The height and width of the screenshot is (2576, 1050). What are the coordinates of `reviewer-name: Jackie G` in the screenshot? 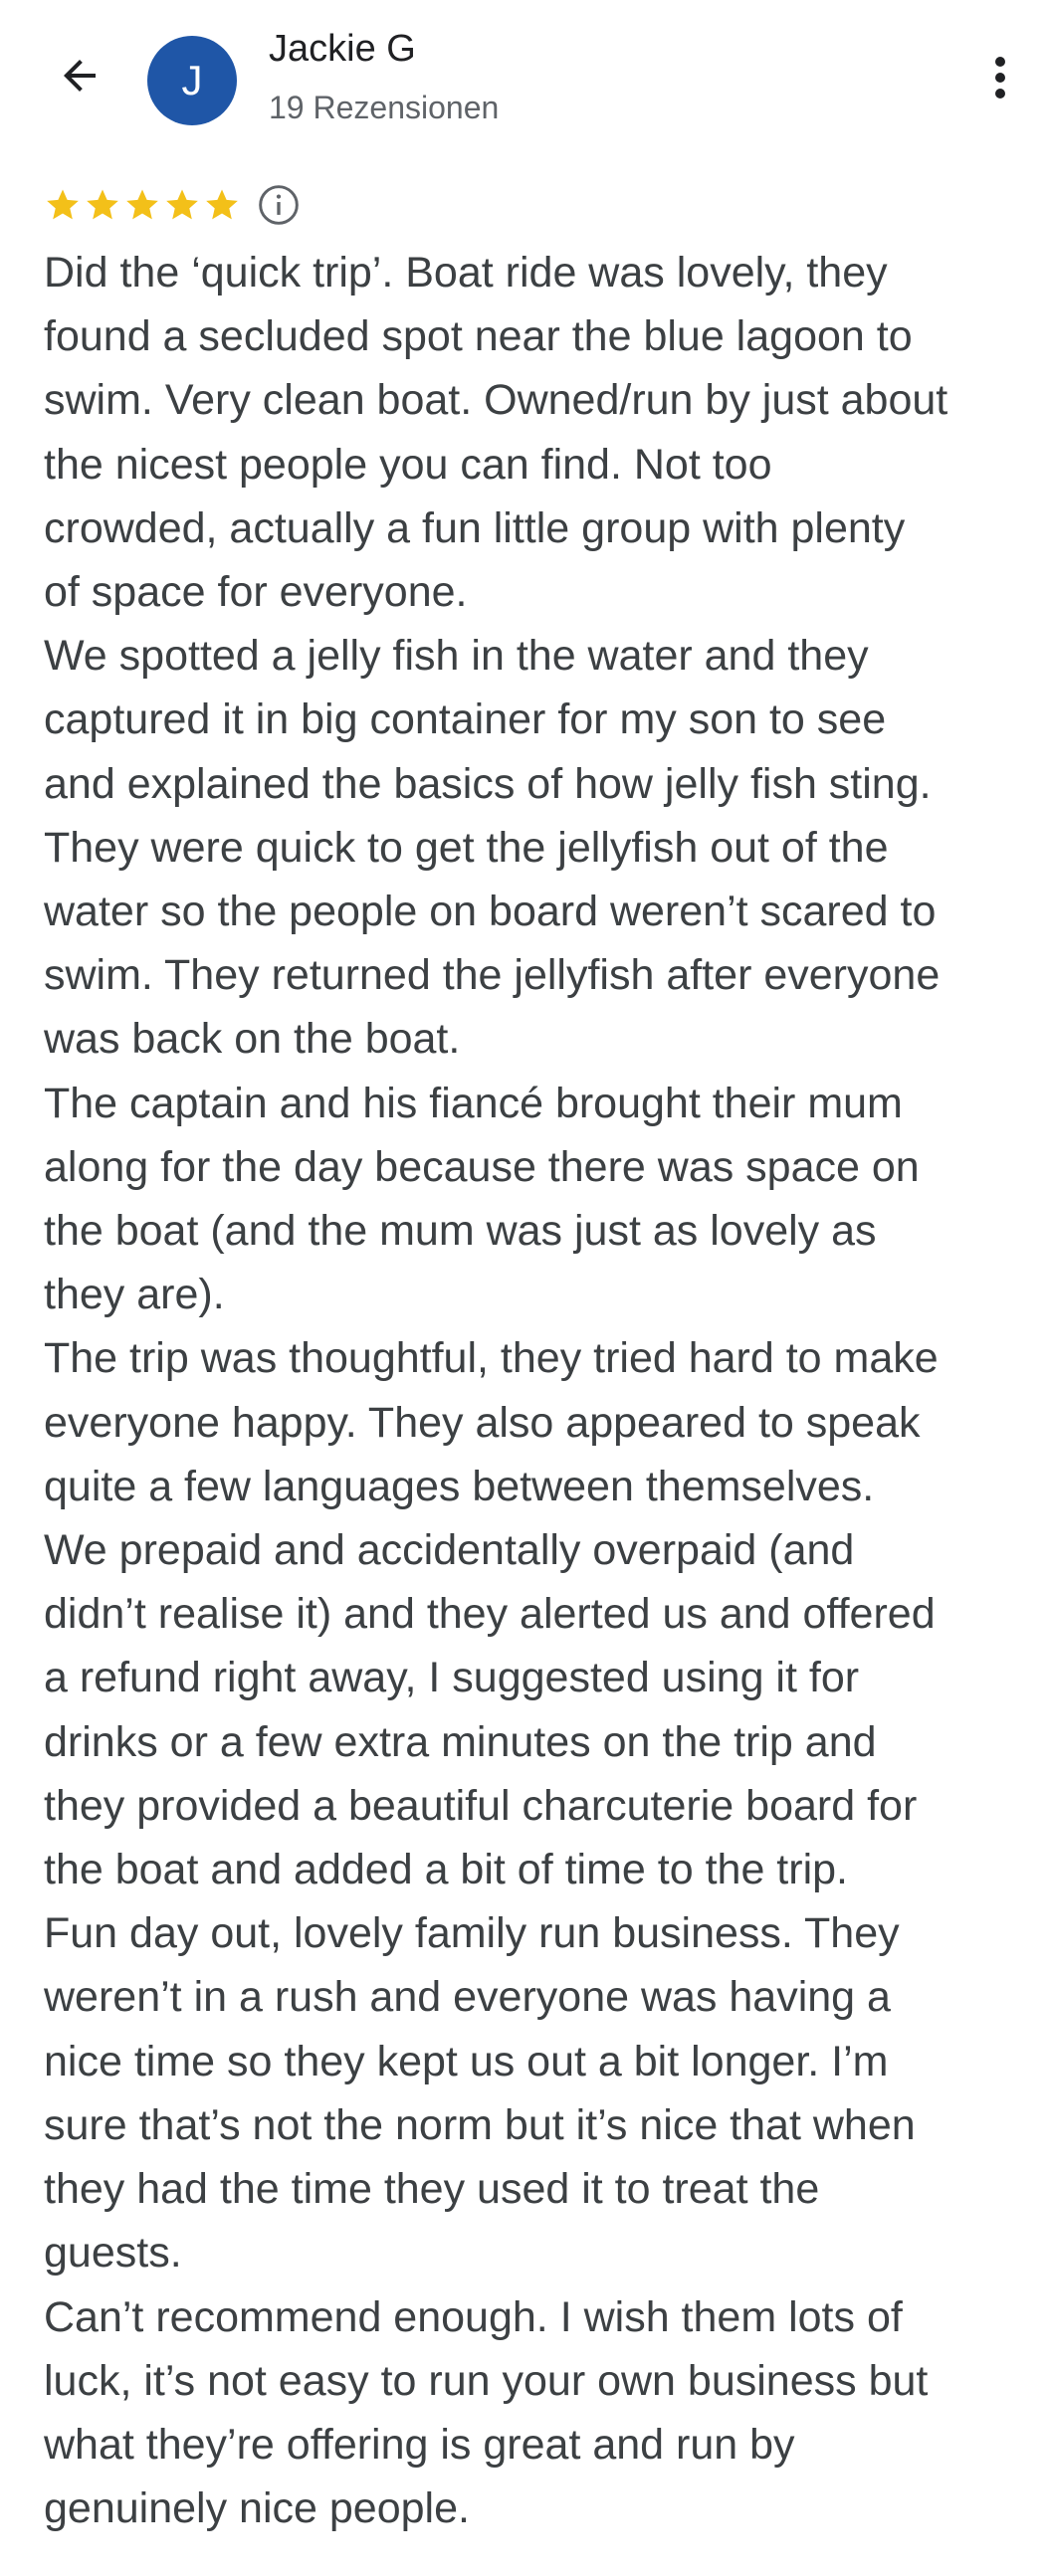 It's located at (342, 49).